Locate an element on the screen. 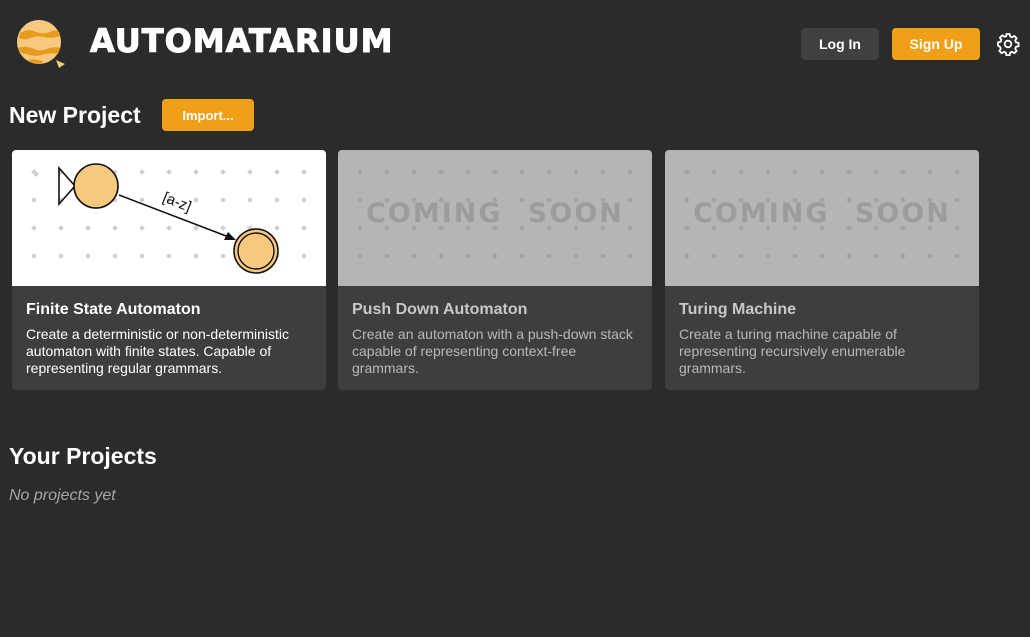 The width and height of the screenshot is (1030, 637). initial-state is located at coordinates (96, 186).